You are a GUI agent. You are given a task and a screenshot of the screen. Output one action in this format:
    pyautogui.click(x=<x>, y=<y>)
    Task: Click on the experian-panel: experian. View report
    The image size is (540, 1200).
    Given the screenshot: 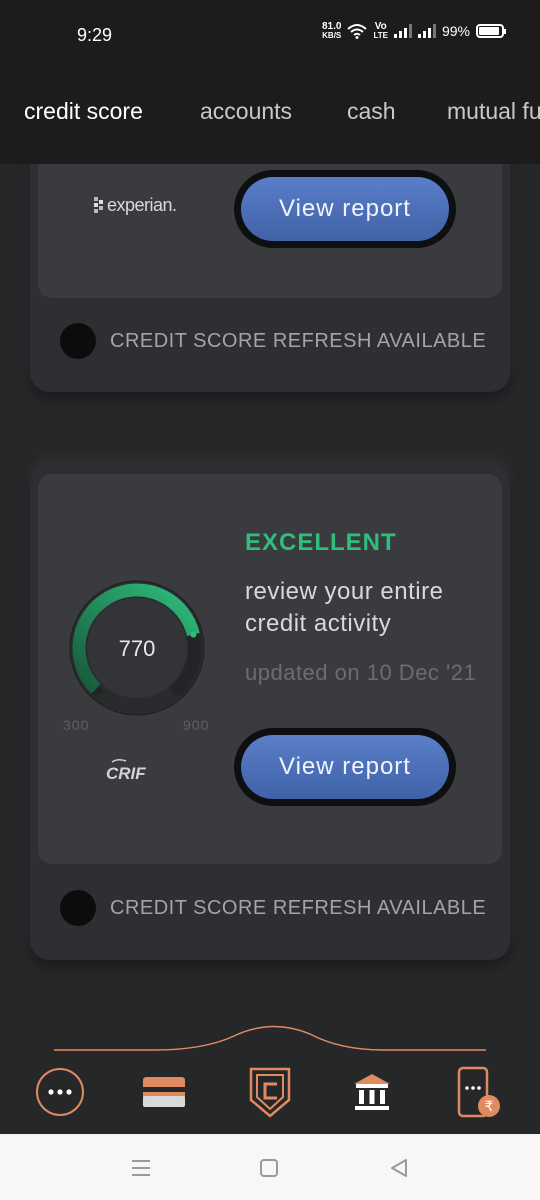 What is the action you would take?
    pyautogui.click(x=270, y=231)
    